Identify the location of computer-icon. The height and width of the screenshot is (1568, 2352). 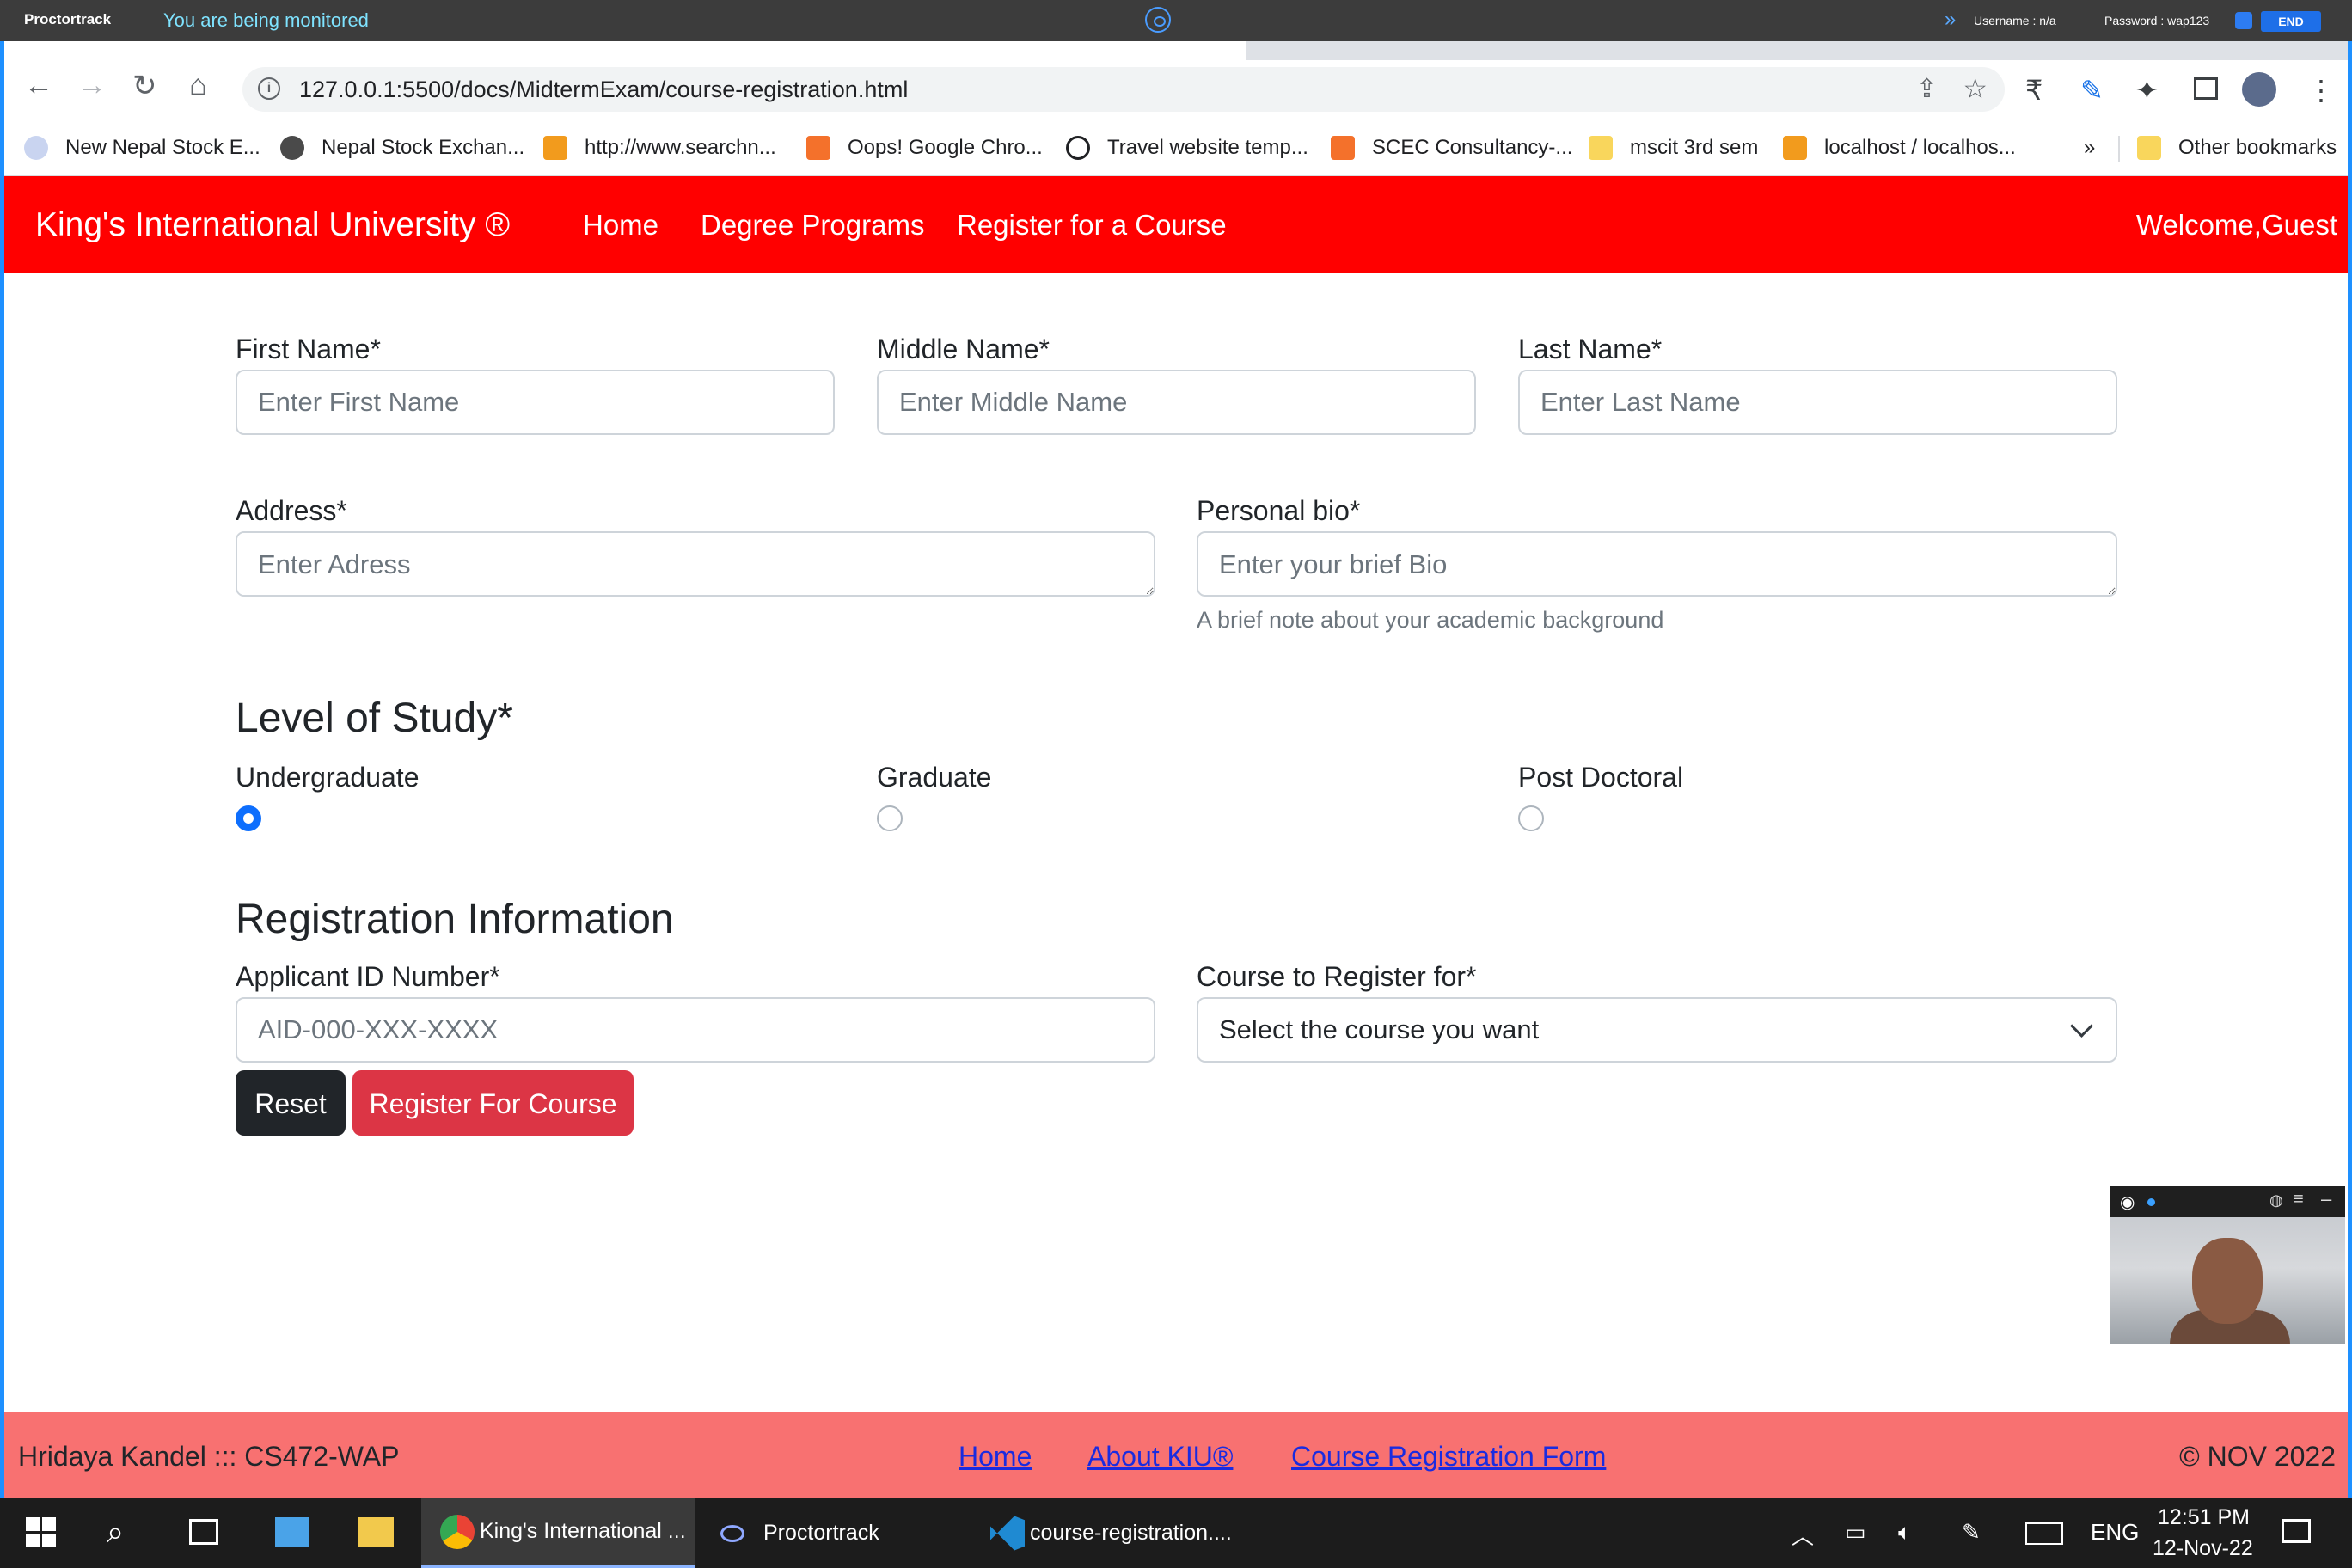
(292, 1532).